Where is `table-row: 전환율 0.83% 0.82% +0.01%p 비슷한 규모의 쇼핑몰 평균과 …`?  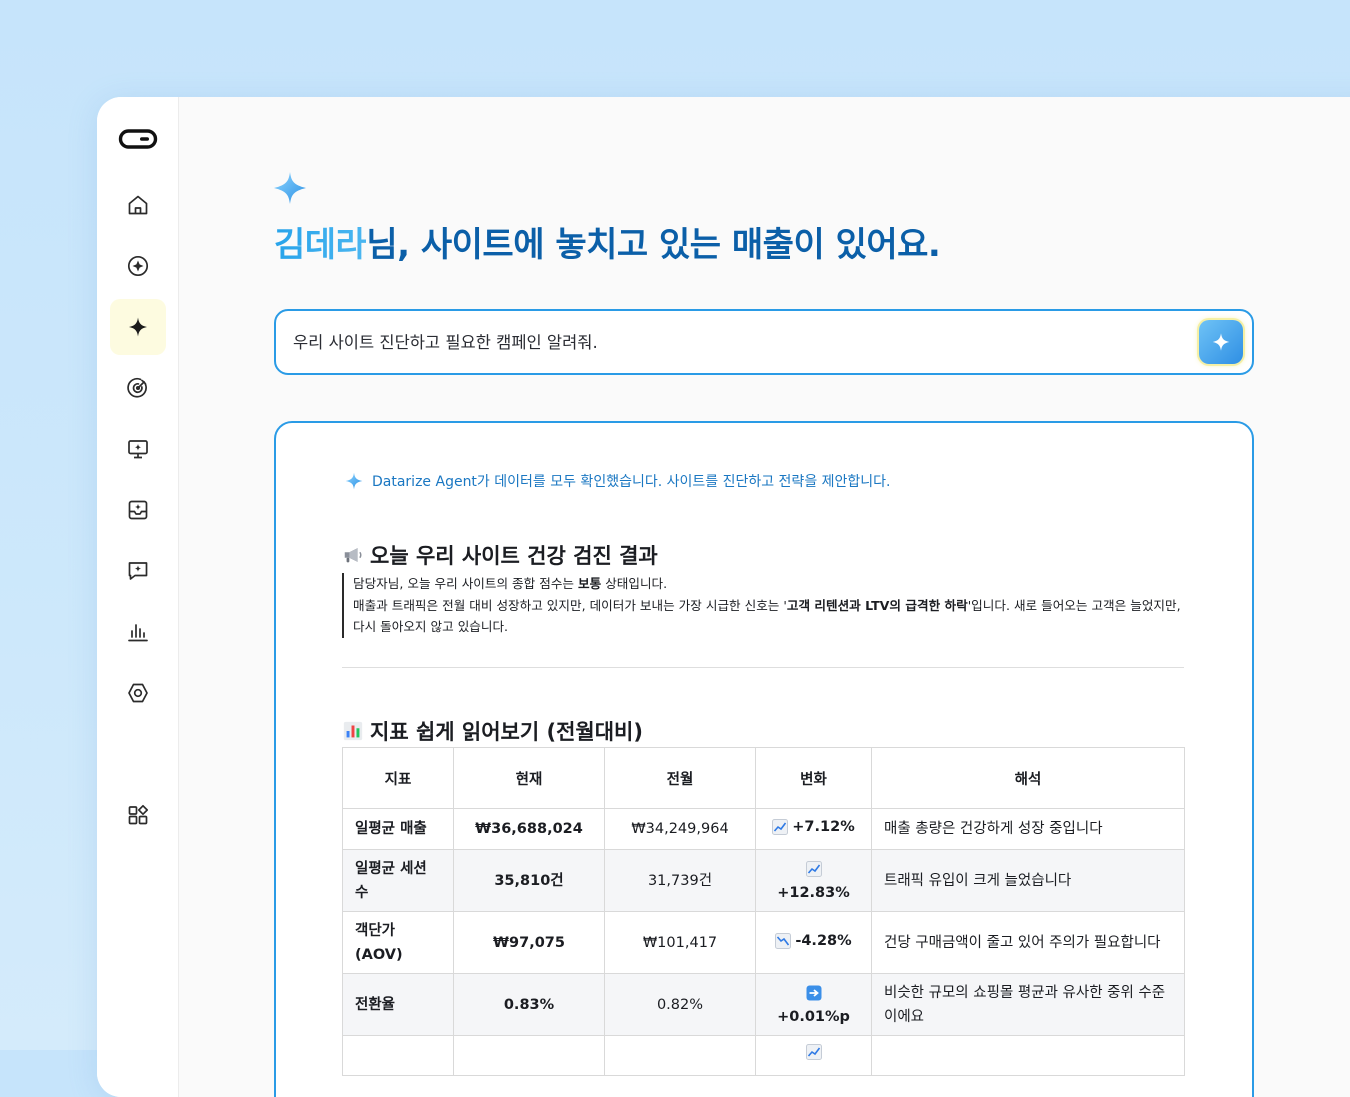 table-row: 전환율 0.83% 0.82% +0.01%p 비슷한 규모의 쇼핑몰 평균과 … is located at coordinates (763, 1004).